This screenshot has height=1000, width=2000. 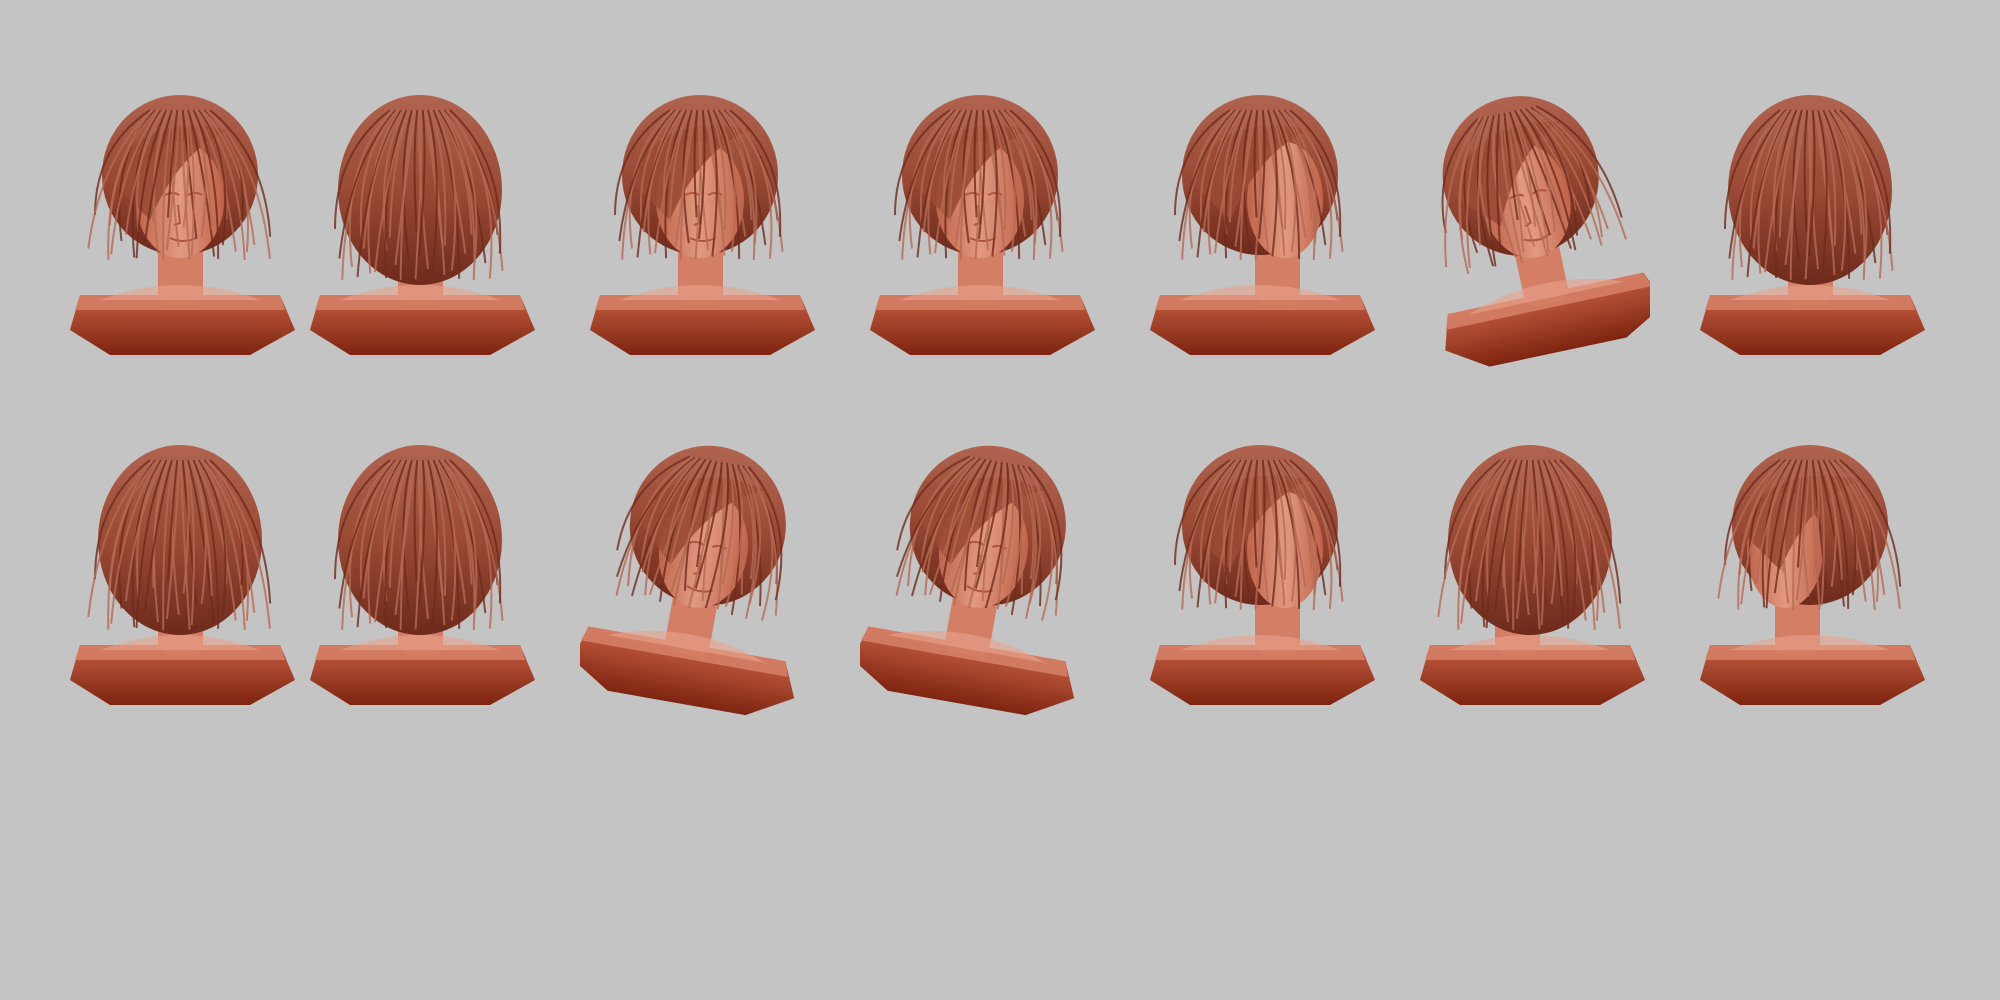 I want to click on bust-back-top, so click(x=420, y=220).